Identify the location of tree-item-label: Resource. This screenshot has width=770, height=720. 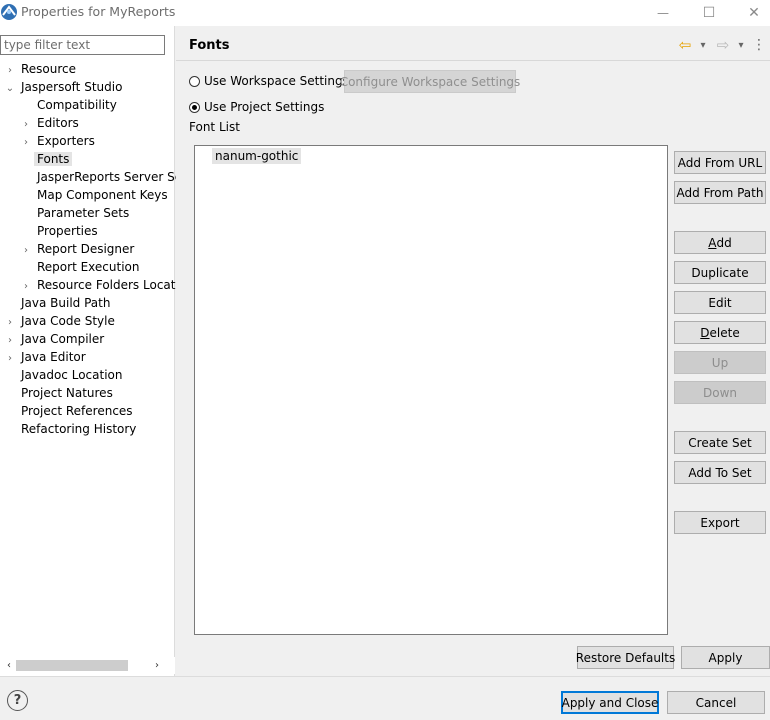
(49, 69).